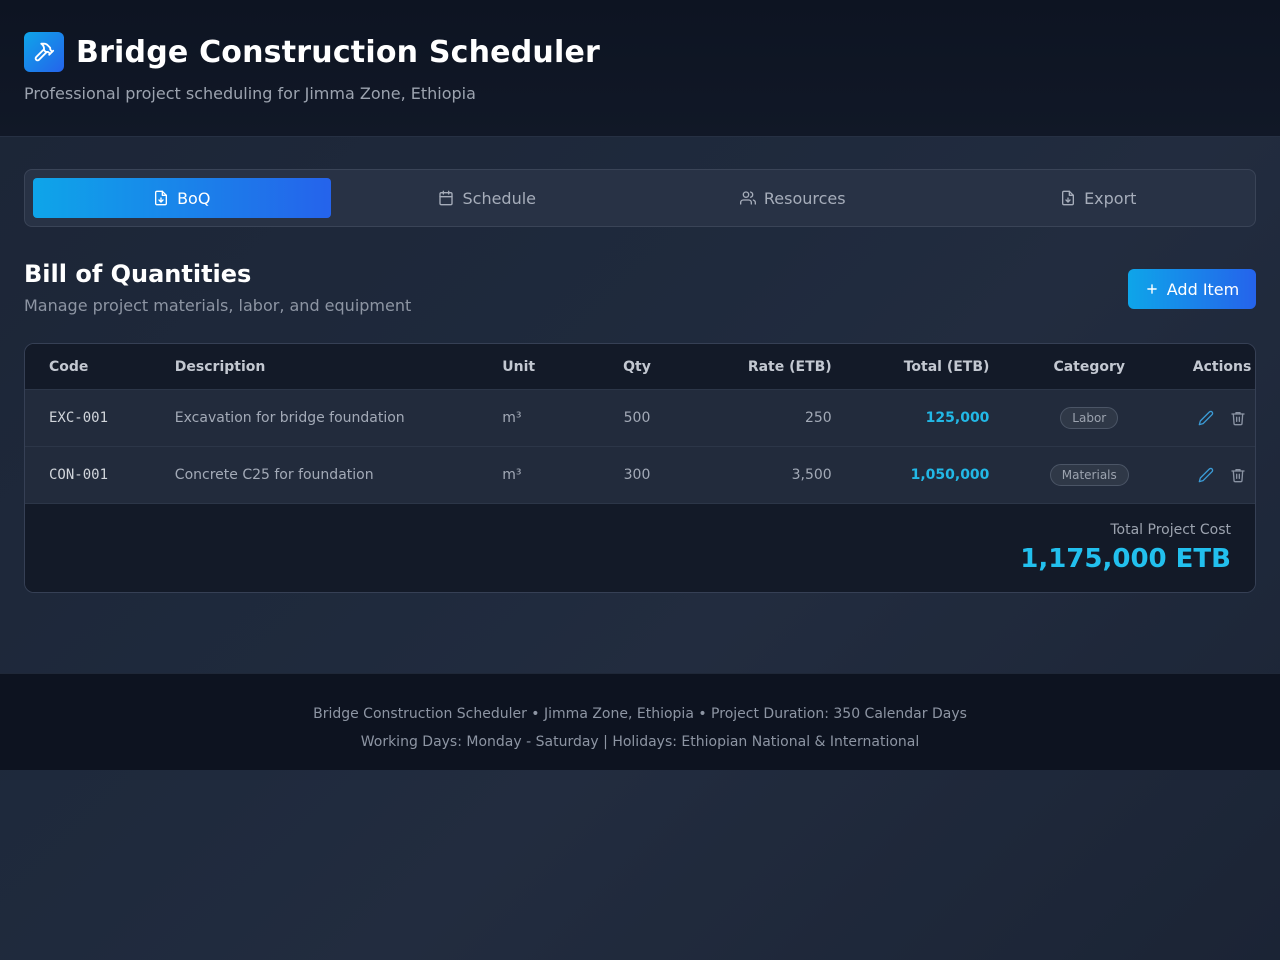 Image resolution: width=1280 pixels, height=960 pixels. Describe the element at coordinates (138, 274) in the screenshot. I see `section-title: Bill of Quantities` at that location.